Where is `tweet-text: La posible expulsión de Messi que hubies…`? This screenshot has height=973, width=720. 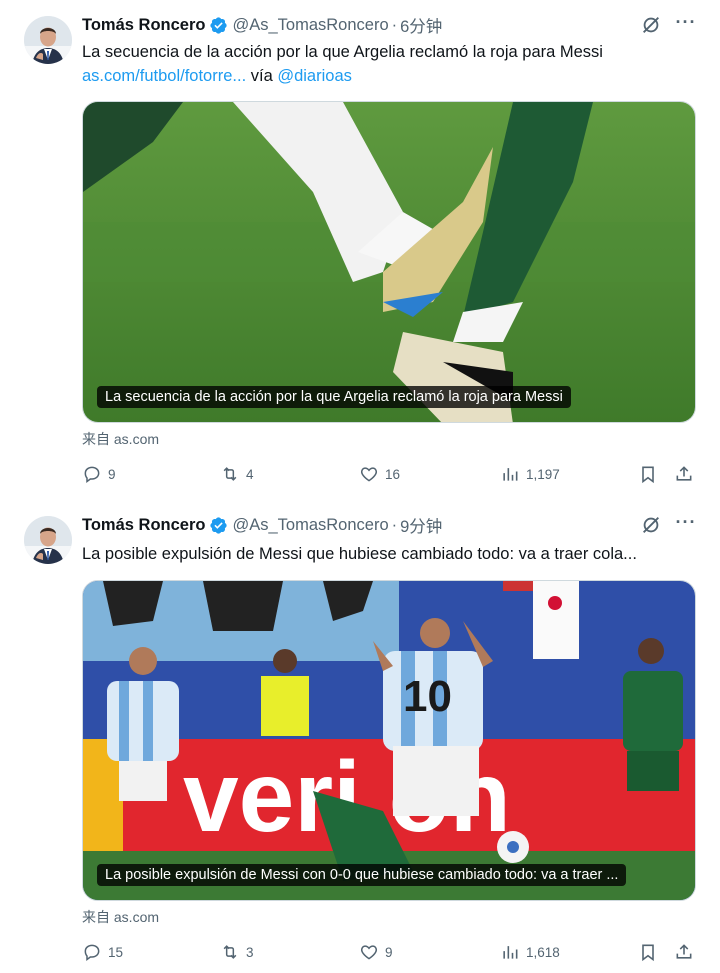 tweet-text: La posible expulsión de Messi que hubies… is located at coordinates (359, 554).